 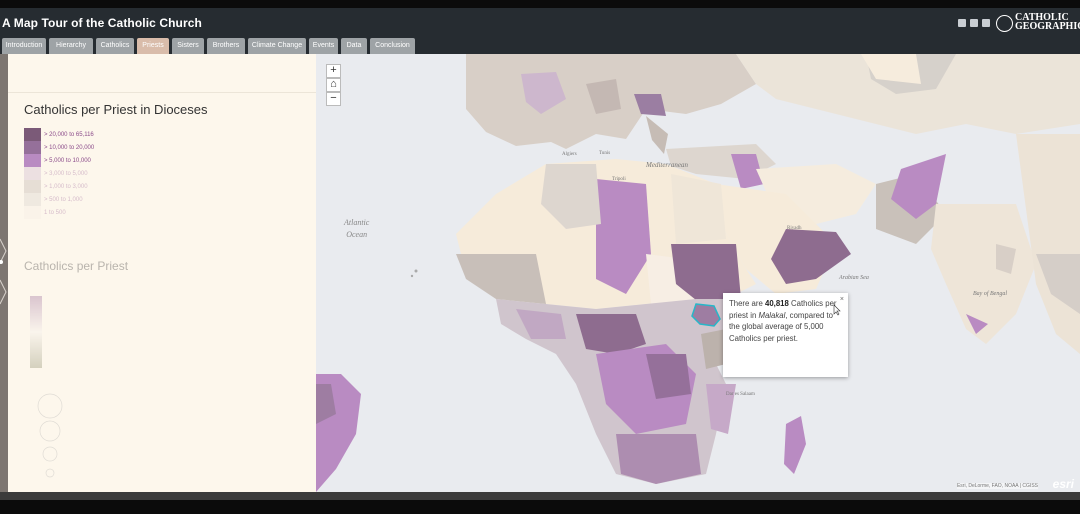 What do you see at coordinates (67, 160) in the screenshot?
I see `legend-label: > 5,000 to 10,000` at bounding box center [67, 160].